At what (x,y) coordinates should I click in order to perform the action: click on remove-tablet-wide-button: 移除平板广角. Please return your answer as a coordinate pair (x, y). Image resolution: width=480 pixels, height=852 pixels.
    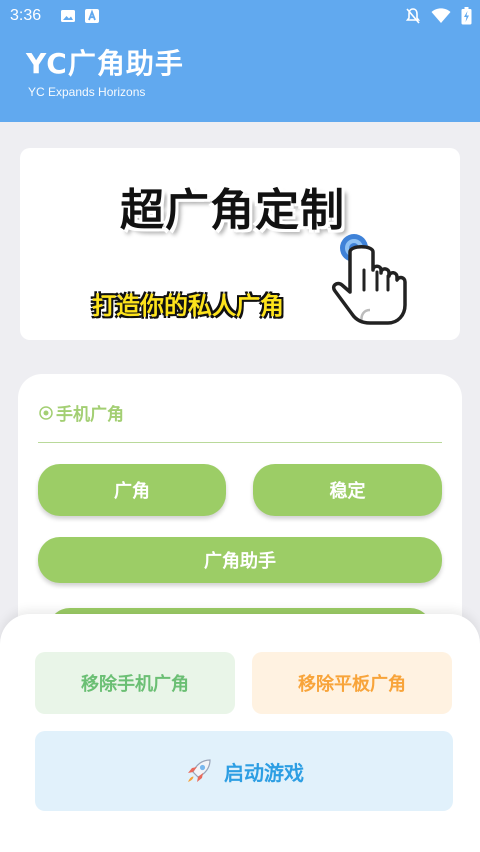
    Looking at the image, I should click on (352, 683).